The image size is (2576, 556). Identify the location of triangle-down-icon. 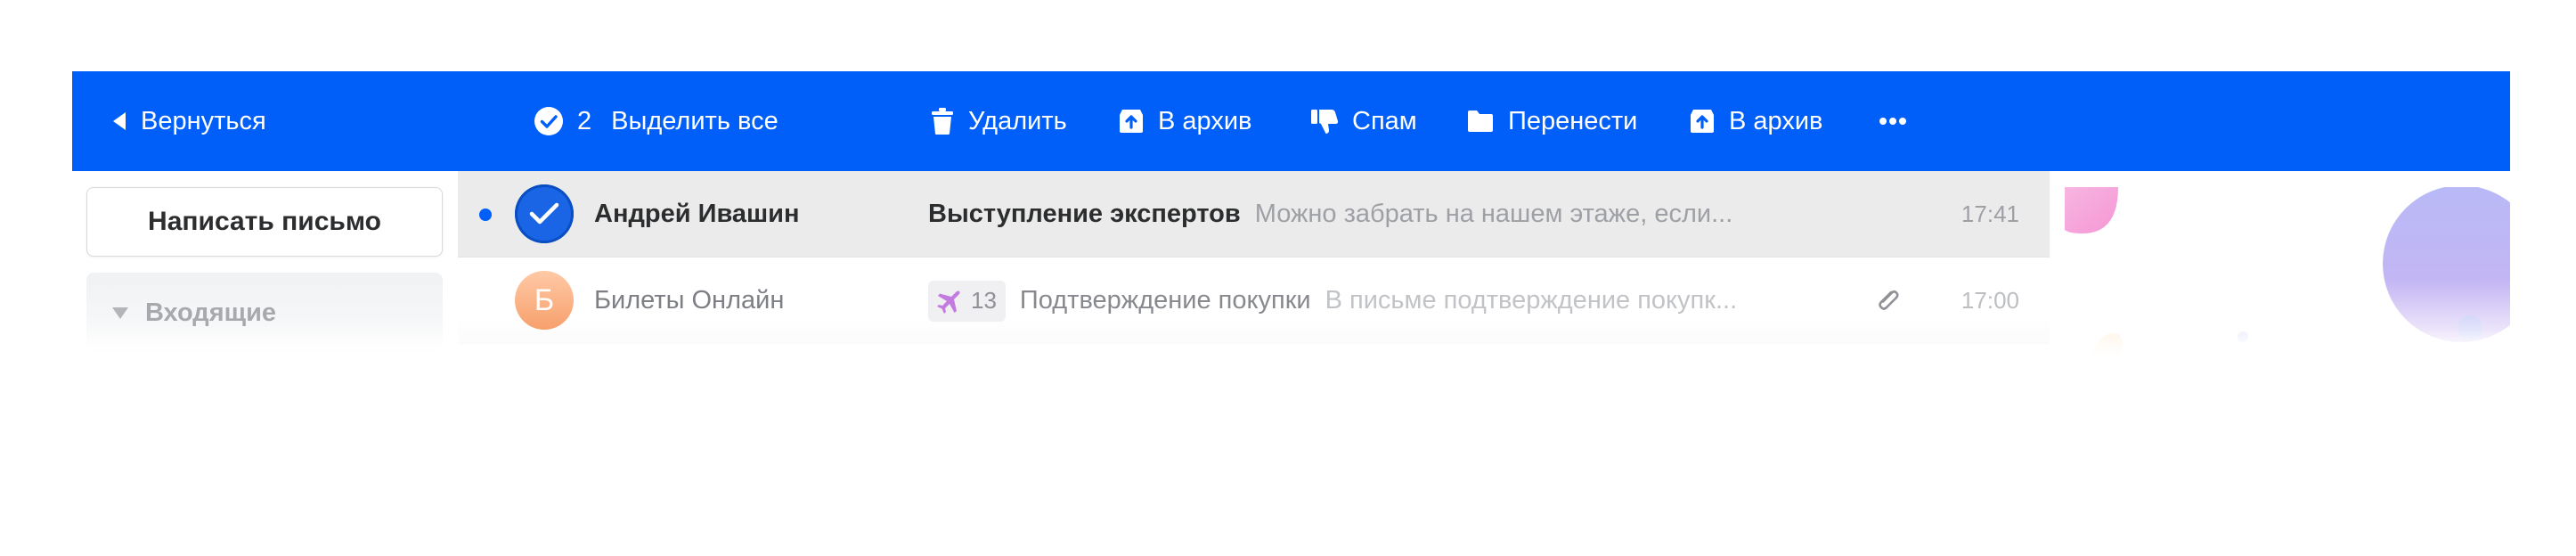
(120, 313).